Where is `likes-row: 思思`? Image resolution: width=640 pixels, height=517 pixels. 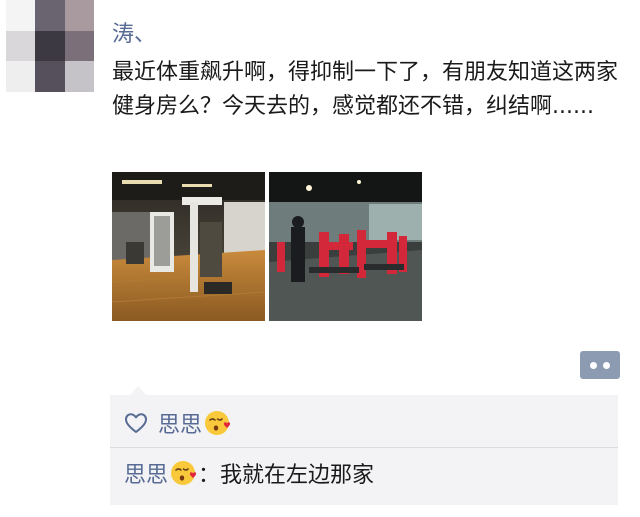
likes-row: 思思 is located at coordinates (178, 423).